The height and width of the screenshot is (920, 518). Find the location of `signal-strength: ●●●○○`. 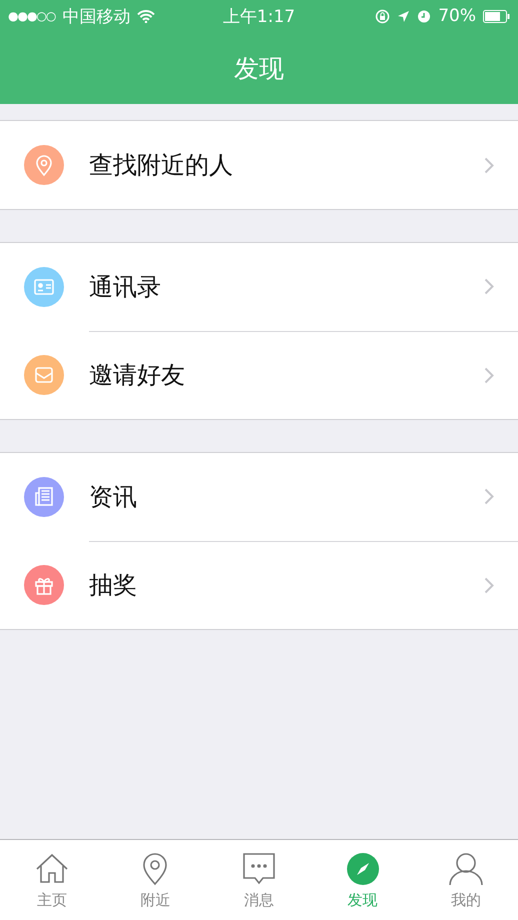

signal-strength: ●●●○○ is located at coordinates (32, 16).